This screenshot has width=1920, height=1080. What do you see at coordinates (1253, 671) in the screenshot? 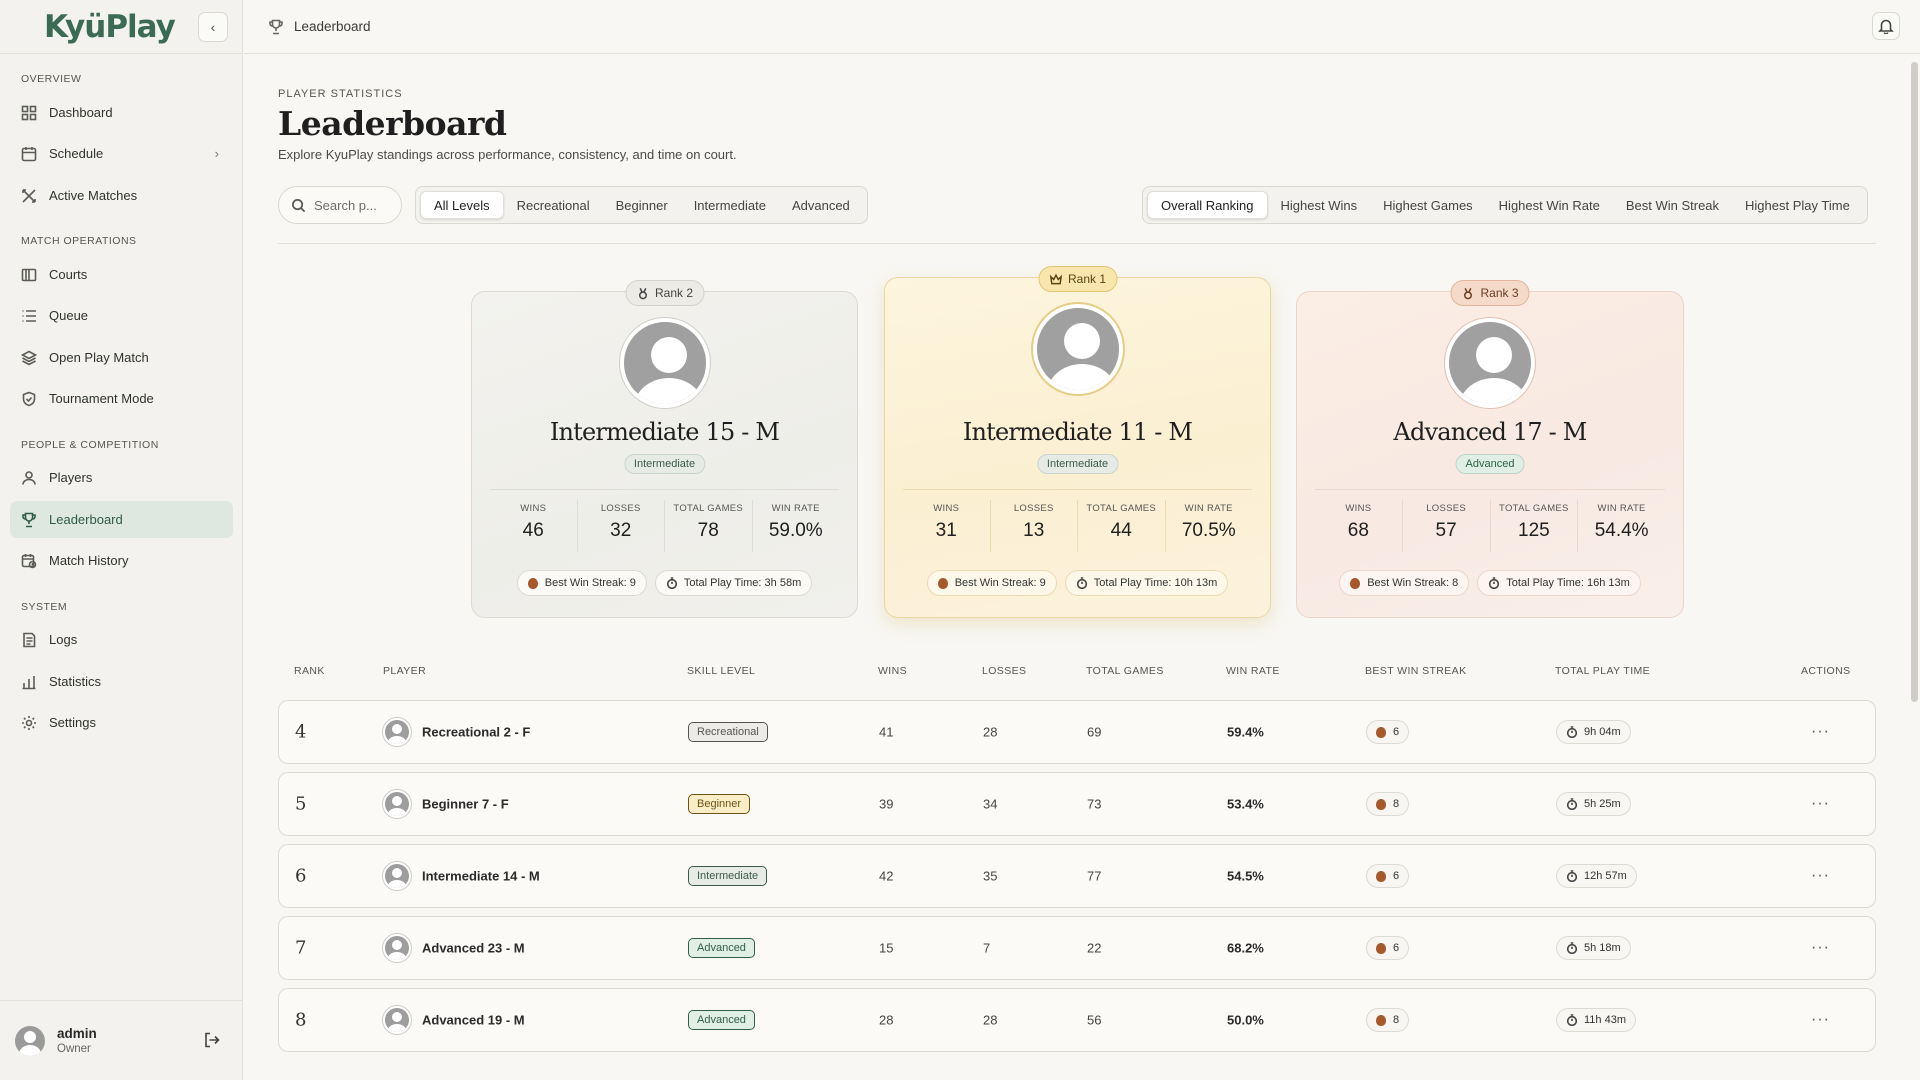
I see `col-win-rate: WIN RATE` at bounding box center [1253, 671].